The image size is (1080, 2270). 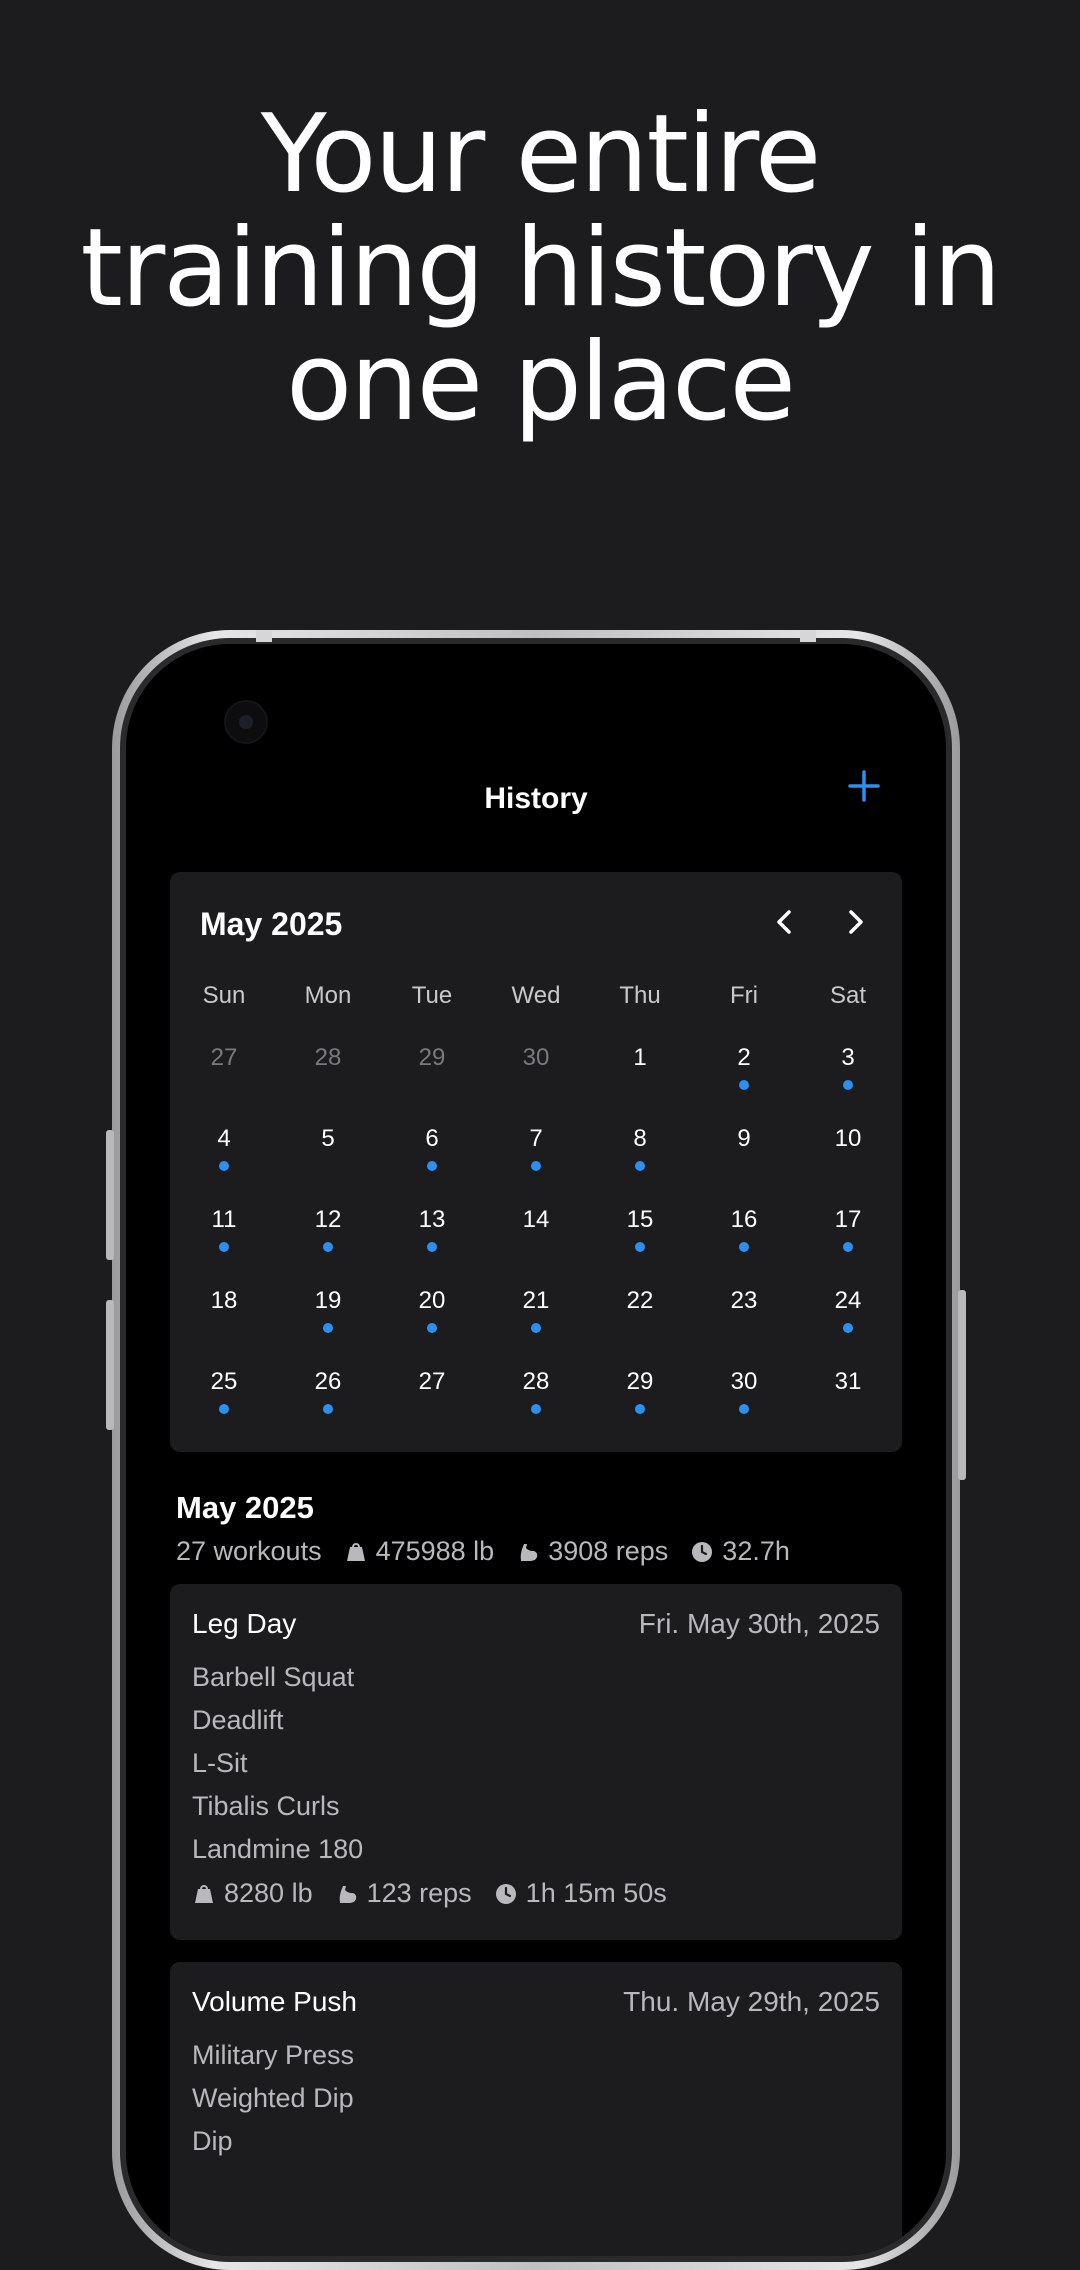 I want to click on calendar-day-number: 4, so click(x=224, y=1138).